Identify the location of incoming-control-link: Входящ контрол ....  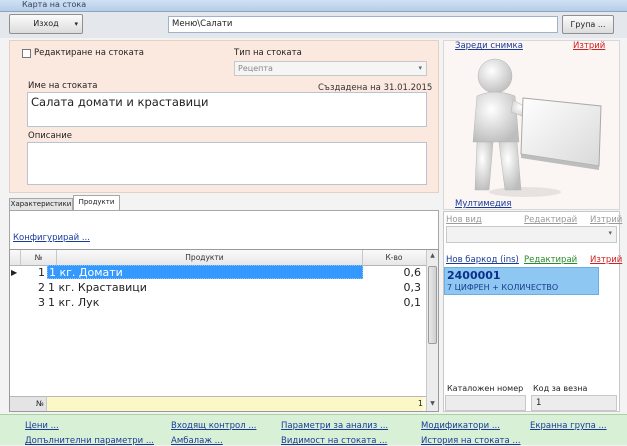
(213, 426).